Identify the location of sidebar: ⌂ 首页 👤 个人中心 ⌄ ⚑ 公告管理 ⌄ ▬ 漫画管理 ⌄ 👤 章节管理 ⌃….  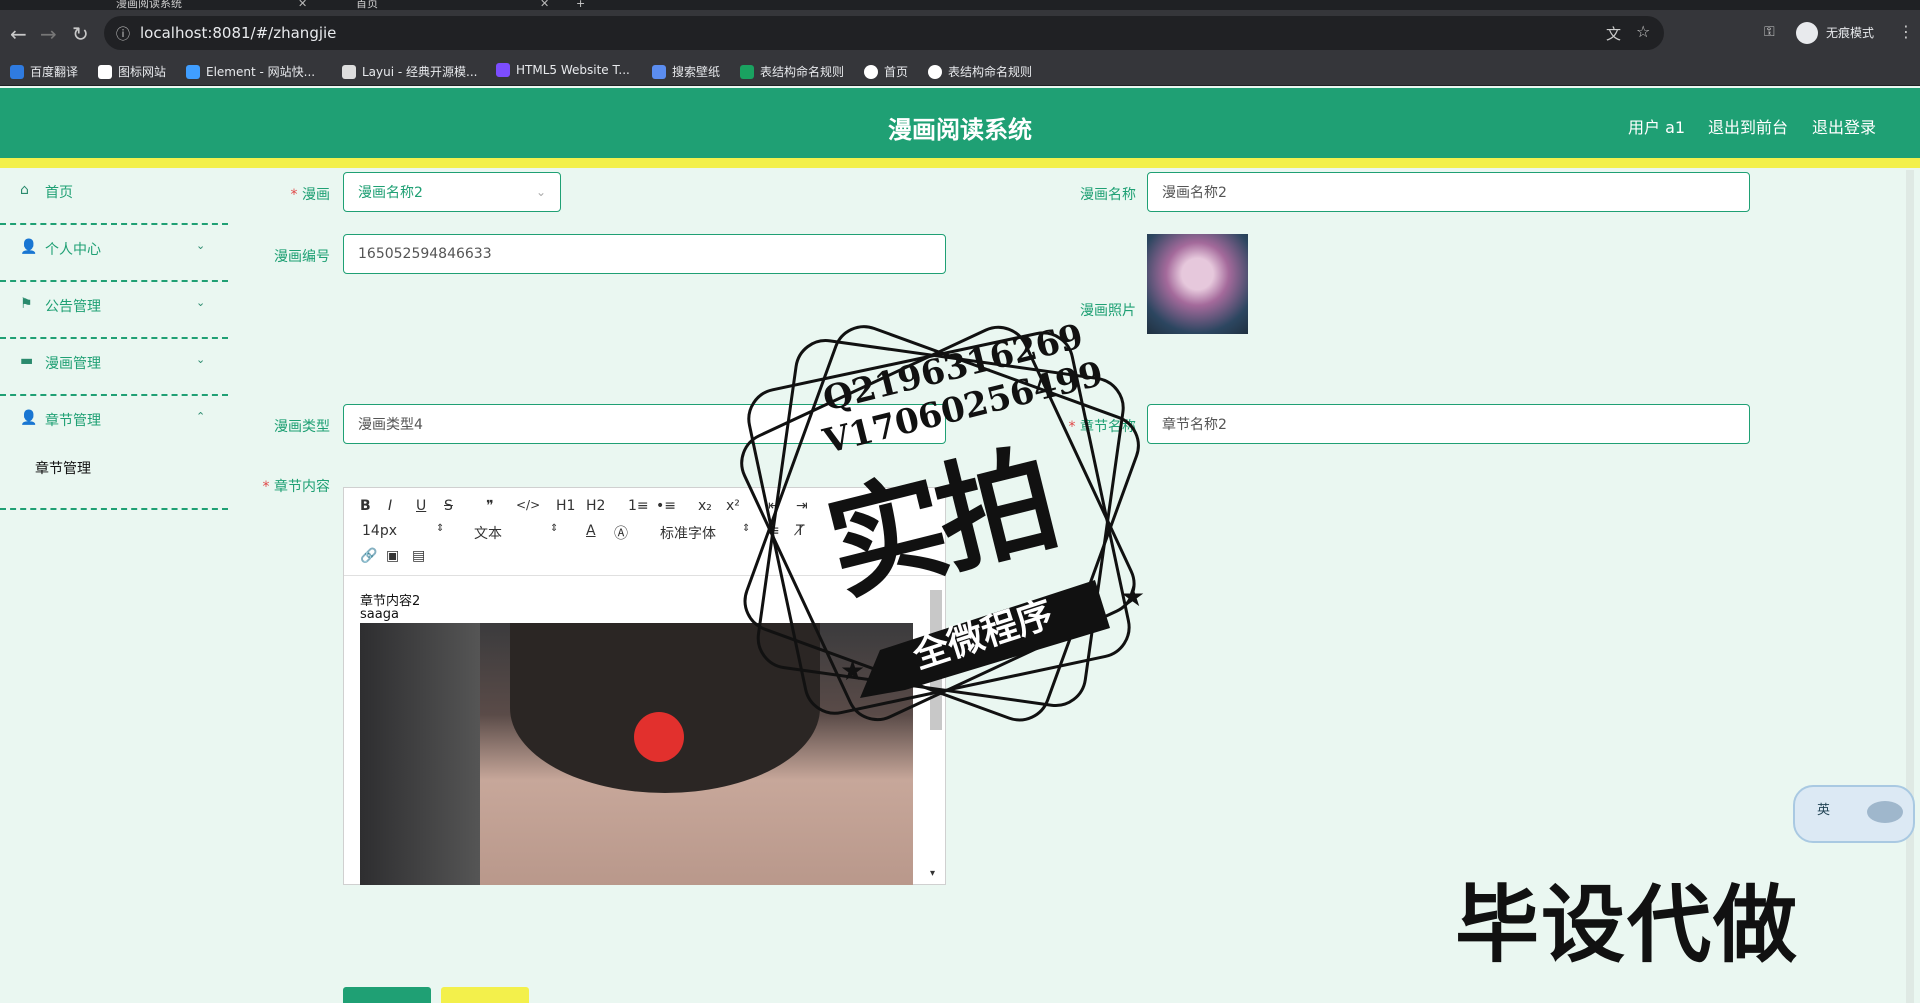
(114, 585).